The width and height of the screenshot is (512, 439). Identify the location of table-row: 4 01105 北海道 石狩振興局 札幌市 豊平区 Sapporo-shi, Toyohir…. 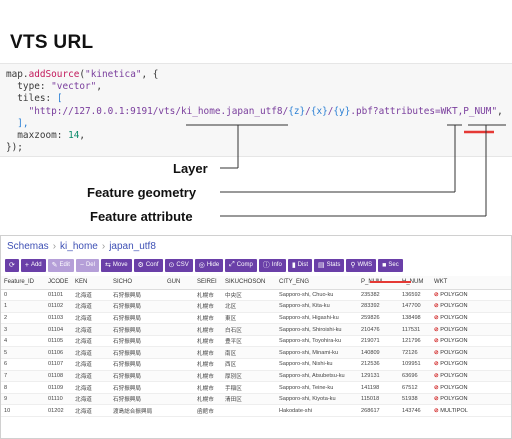
(256, 341).